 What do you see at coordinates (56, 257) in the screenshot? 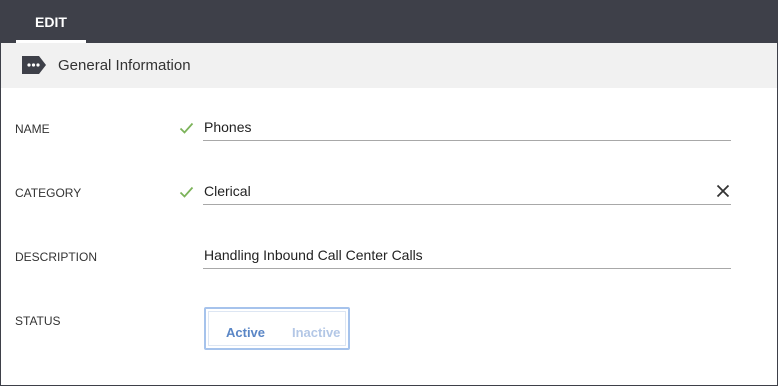
I see `description-label: DESCRIPTION` at bounding box center [56, 257].